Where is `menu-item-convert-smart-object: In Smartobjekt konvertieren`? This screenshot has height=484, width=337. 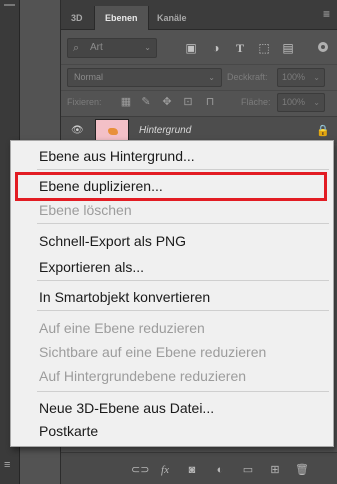 menu-item-convert-smart-object: In Smartobjekt konvertieren is located at coordinates (172, 297).